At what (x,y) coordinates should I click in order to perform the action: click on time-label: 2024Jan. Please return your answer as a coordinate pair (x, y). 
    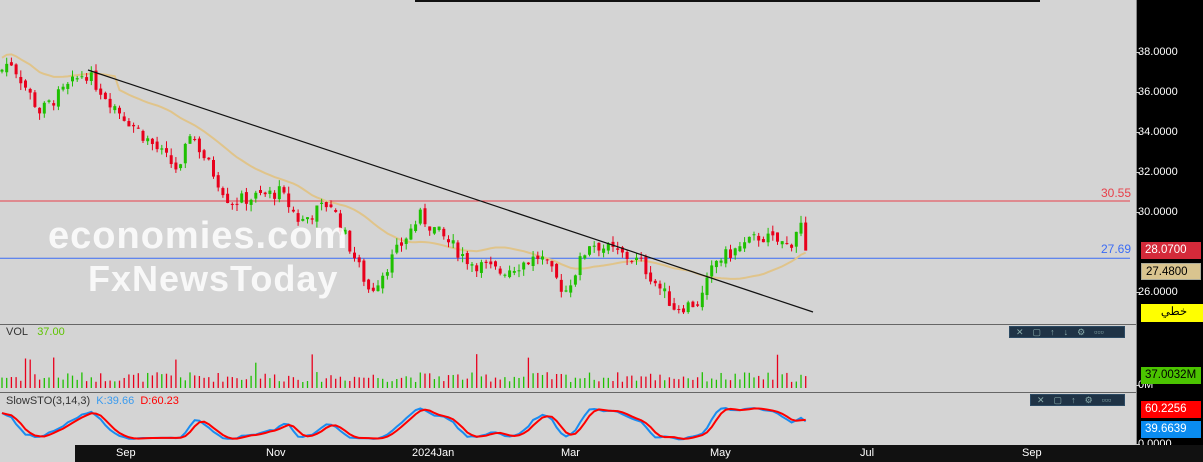
    Looking at the image, I should click on (433, 453).